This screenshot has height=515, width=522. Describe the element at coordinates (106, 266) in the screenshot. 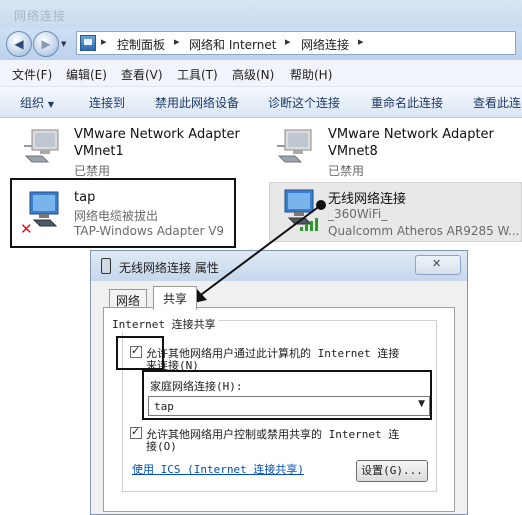

I see `adapter-properties-icon` at that location.